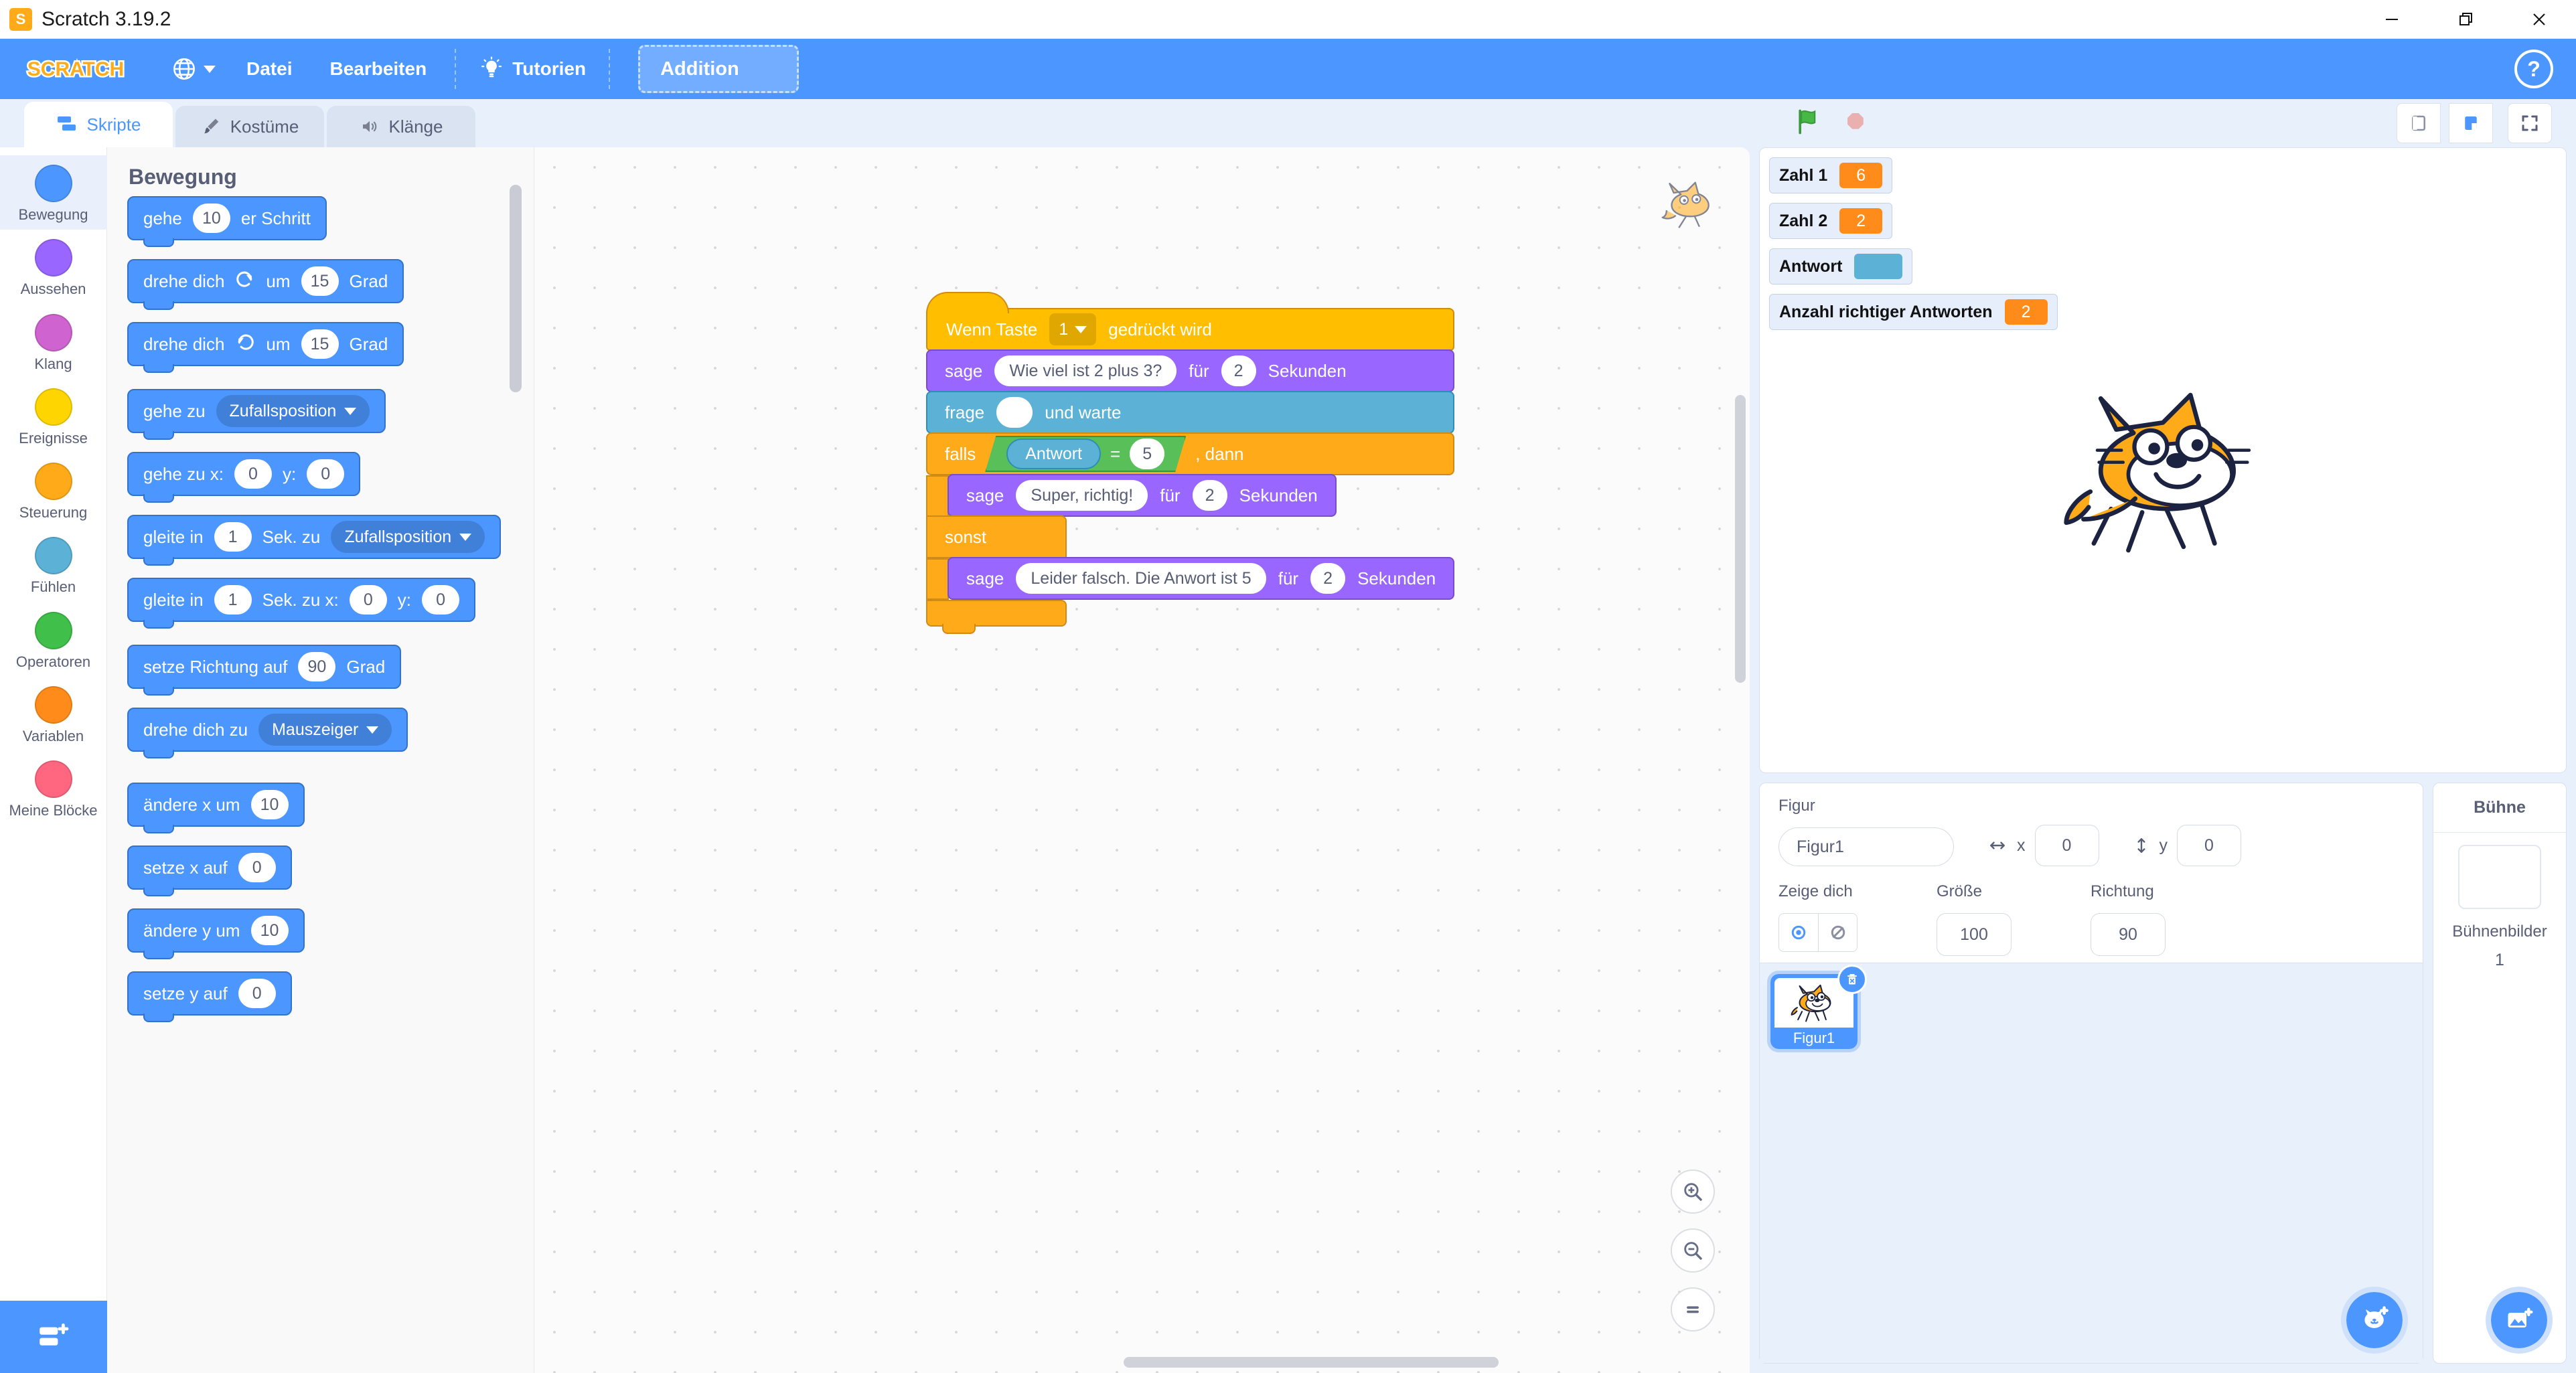 The image size is (2576, 1373). Describe the element at coordinates (1852, 980) in the screenshot. I see `delete-sprite-button` at that location.